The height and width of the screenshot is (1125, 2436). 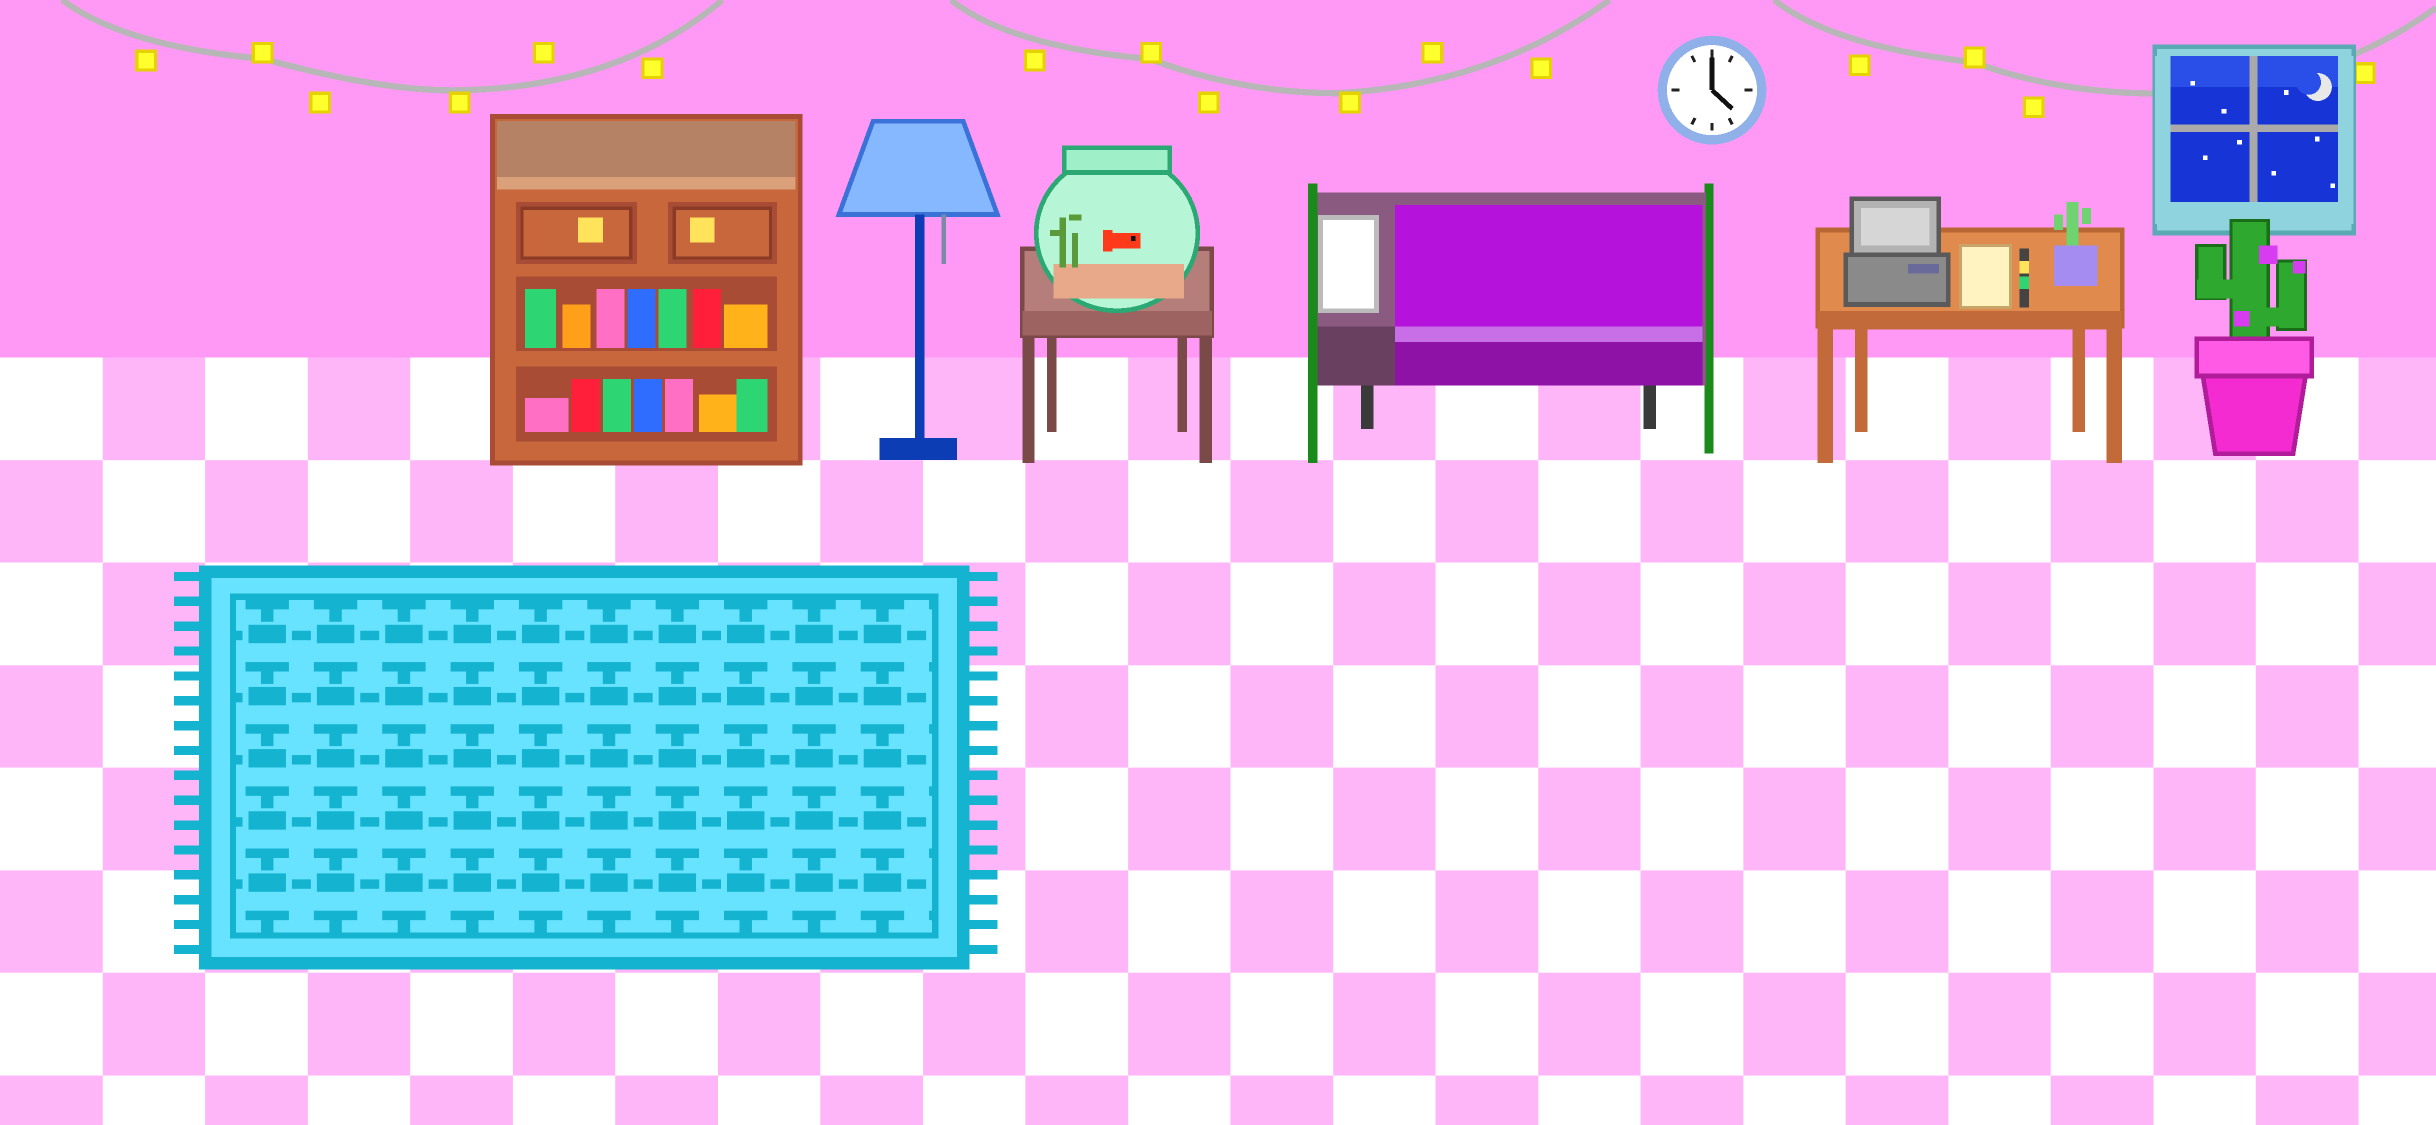 What do you see at coordinates (2024, 278) in the screenshot?
I see `pens` at bounding box center [2024, 278].